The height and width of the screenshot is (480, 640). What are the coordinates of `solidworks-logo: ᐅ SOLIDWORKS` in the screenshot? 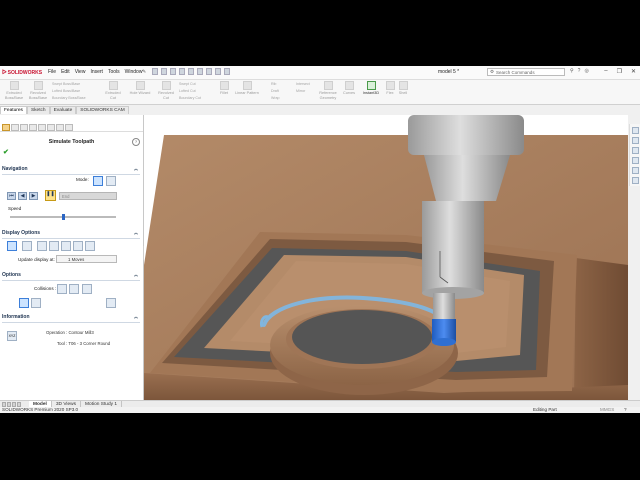 It's located at (22, 72).